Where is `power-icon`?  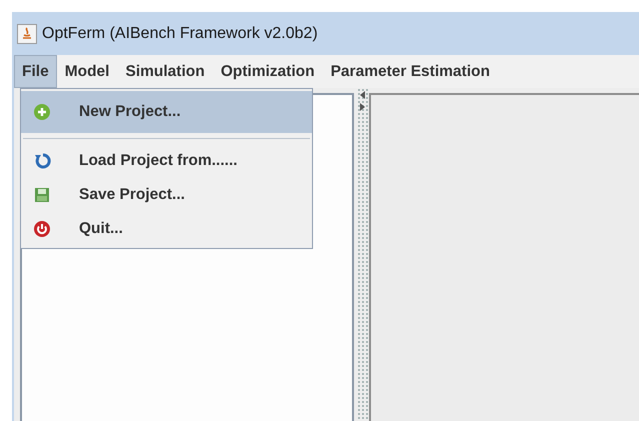 power-icon is located at coordinates (42, 229).